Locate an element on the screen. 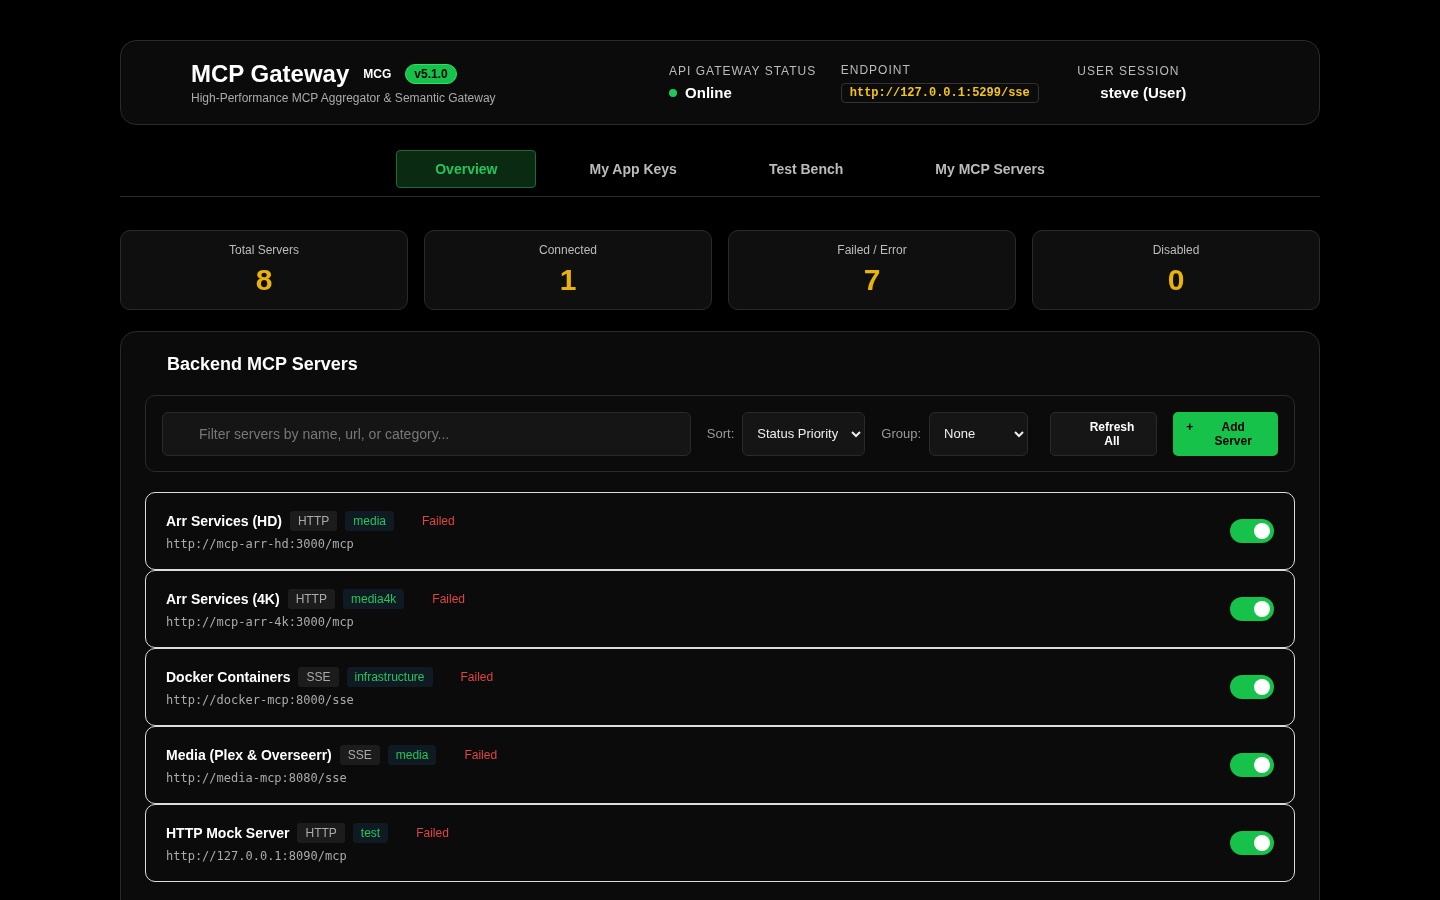  server-url: http://media-mcp:8080/sse is located at coordinates (257, 778).